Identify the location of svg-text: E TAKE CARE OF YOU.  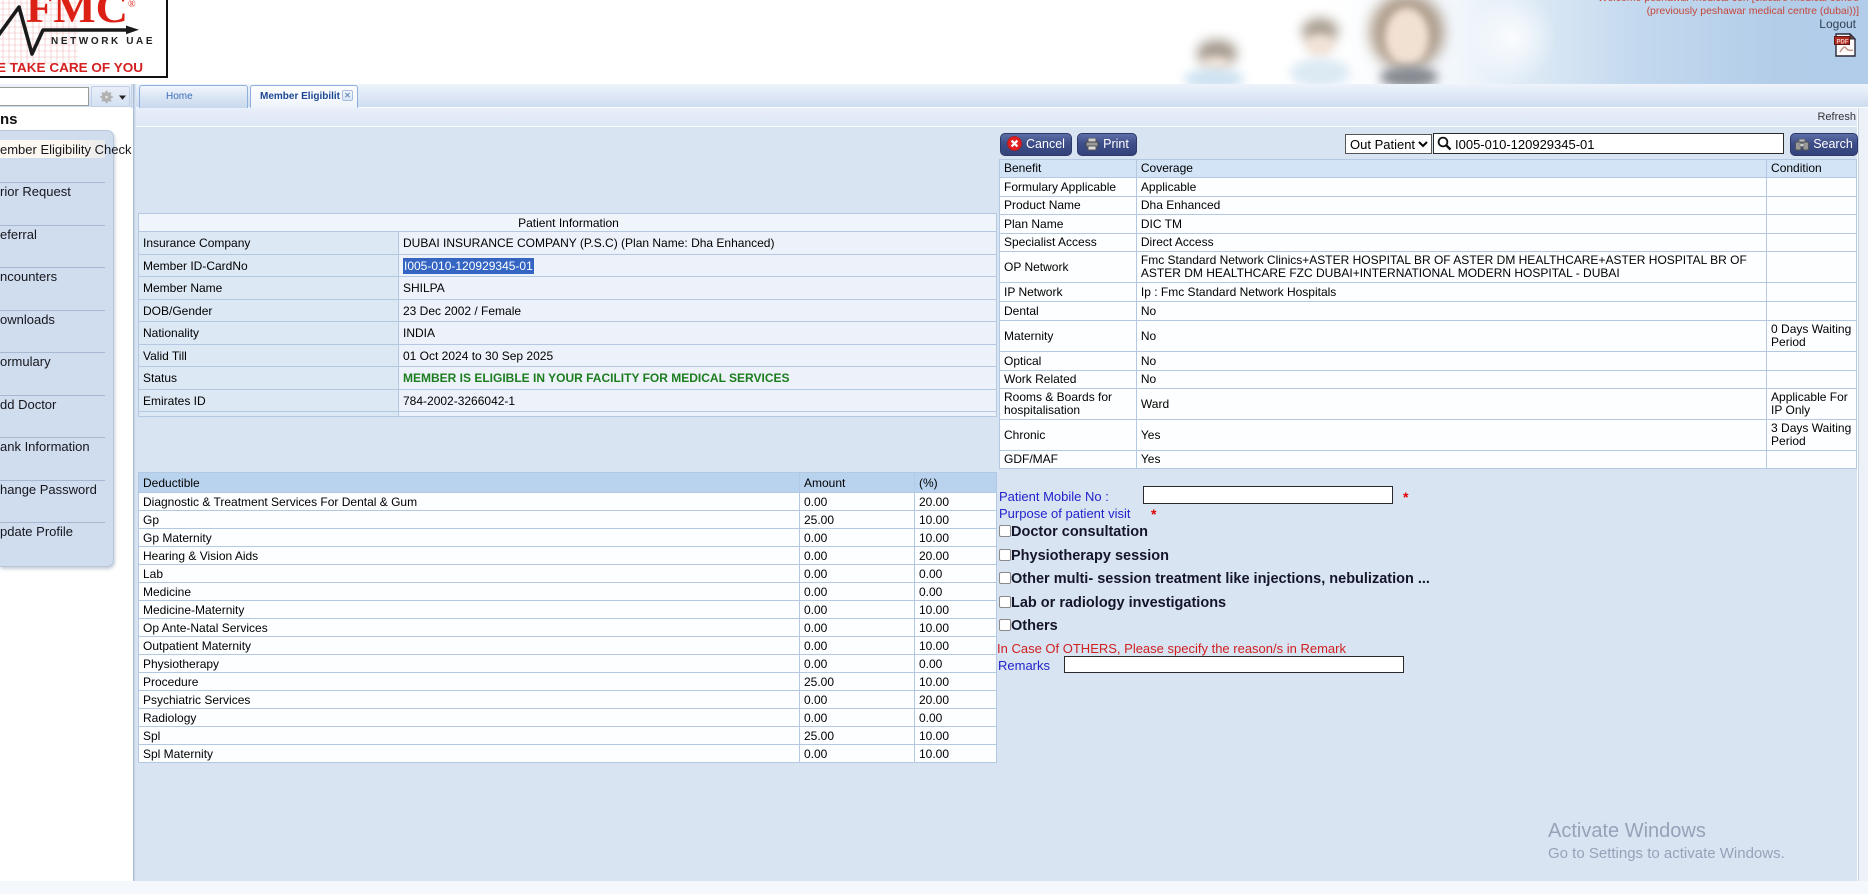
(71, 67).